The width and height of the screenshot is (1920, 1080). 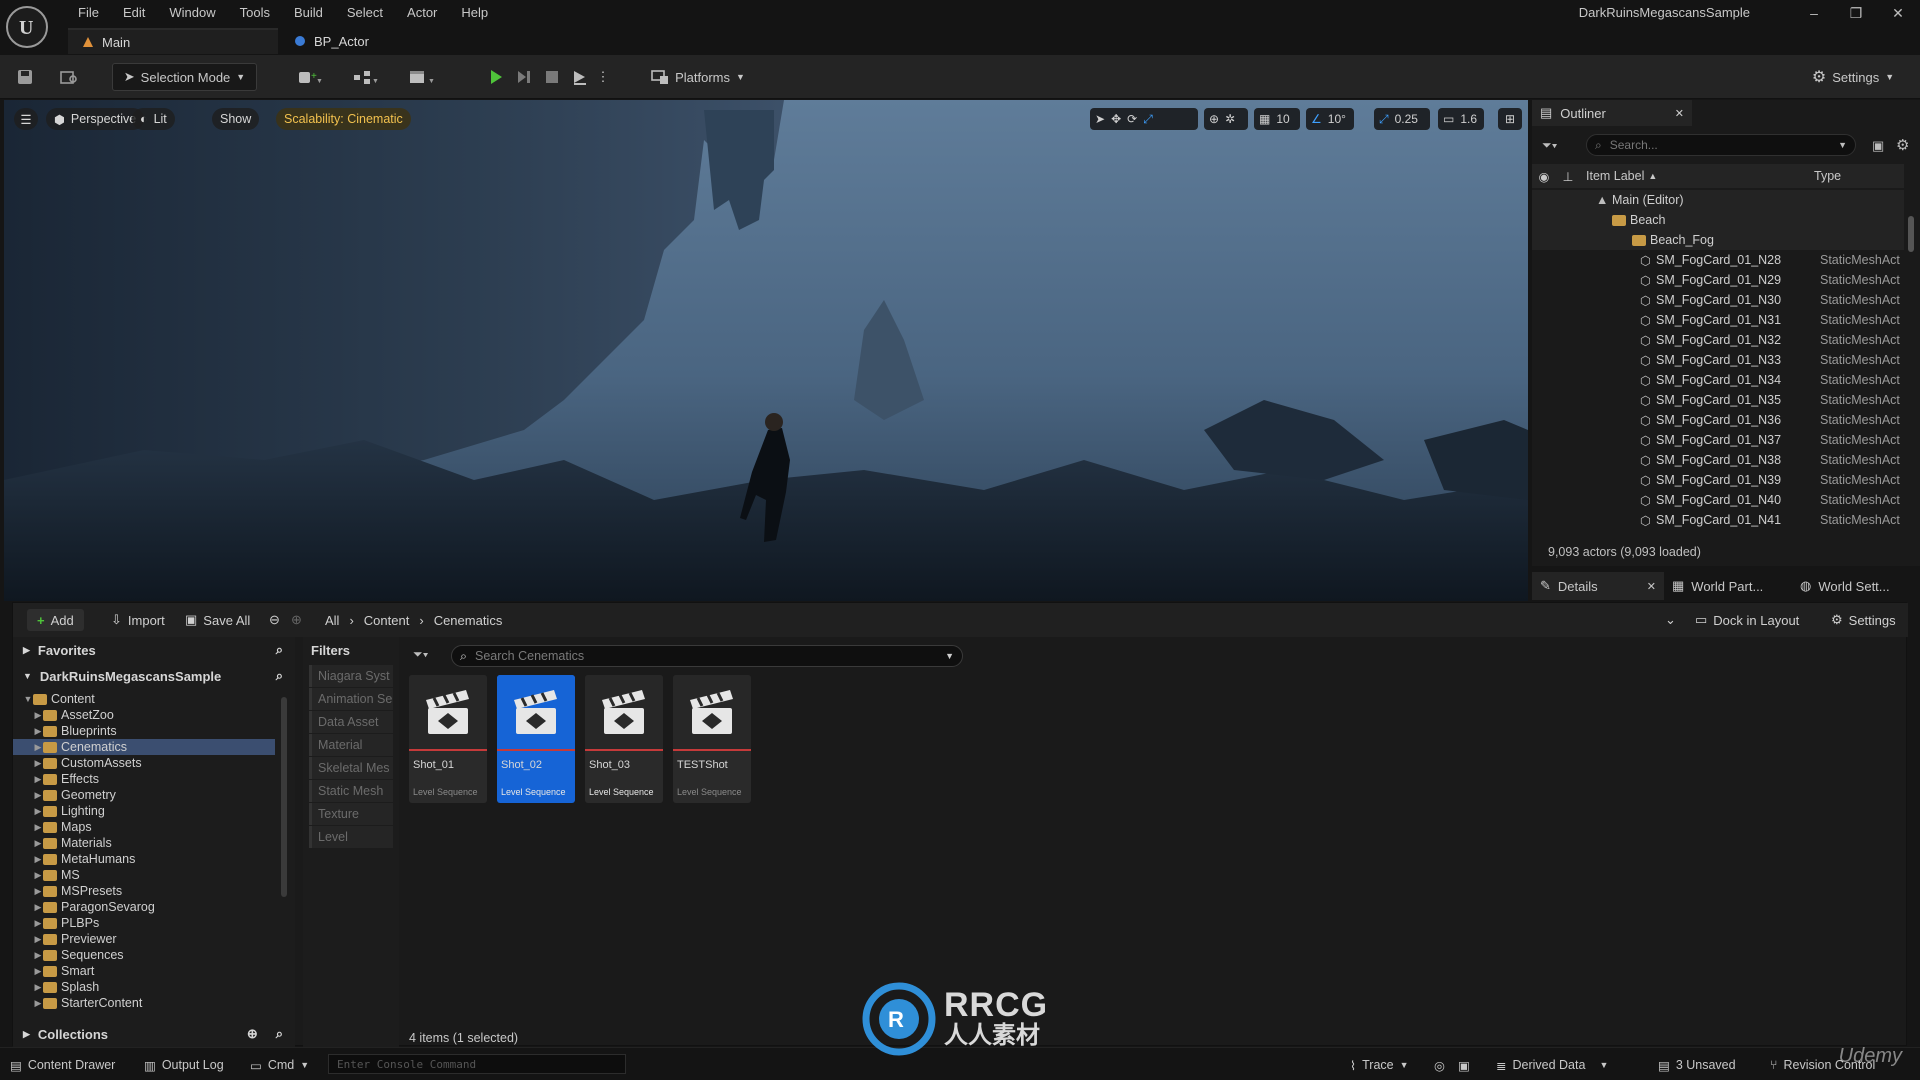 What do you see at coordinates (144, 971) in the screenshot?
I see `folder-smart: ▶ Smart` at bounding box center [144, 971].